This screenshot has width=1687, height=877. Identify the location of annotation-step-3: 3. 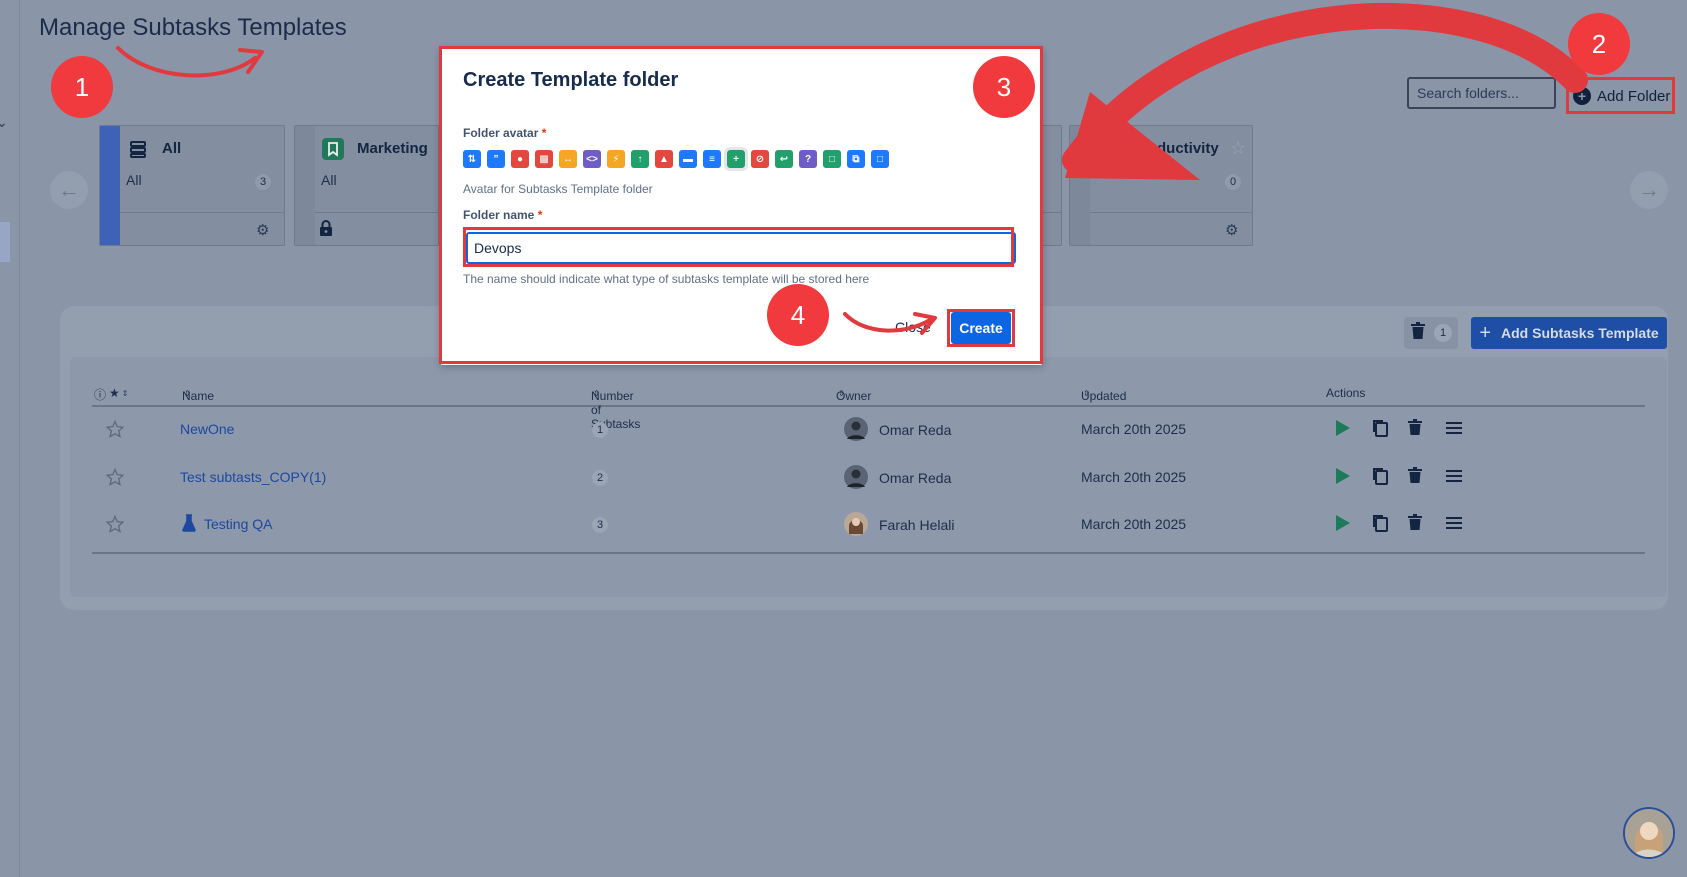
(1004, 87).